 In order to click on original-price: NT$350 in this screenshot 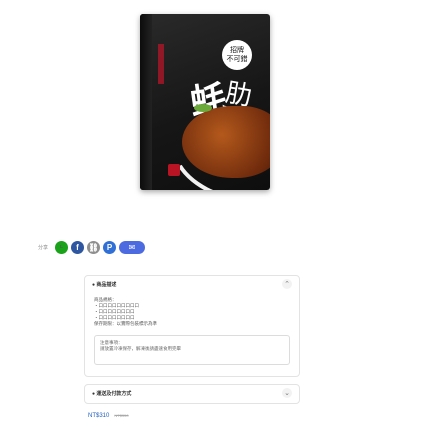, I will do `click(121, 415)`.